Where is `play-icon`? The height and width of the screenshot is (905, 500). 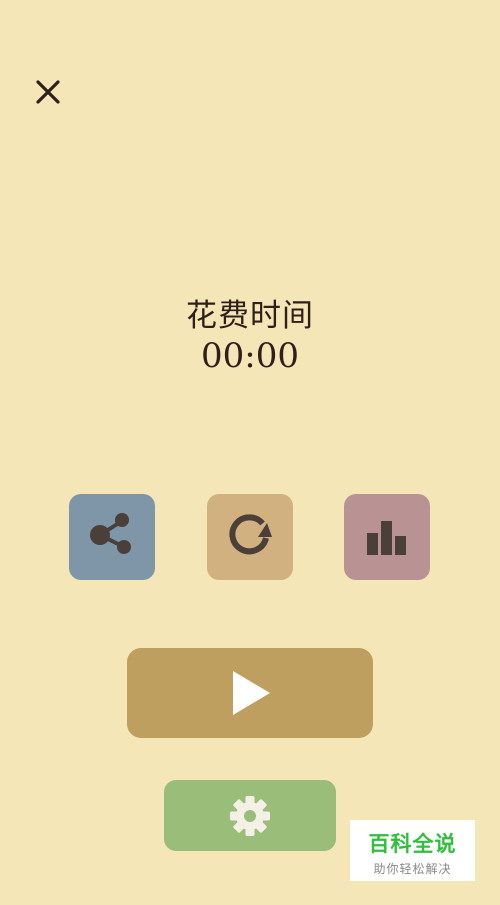
play-icon is located at coordinates (251, 693).